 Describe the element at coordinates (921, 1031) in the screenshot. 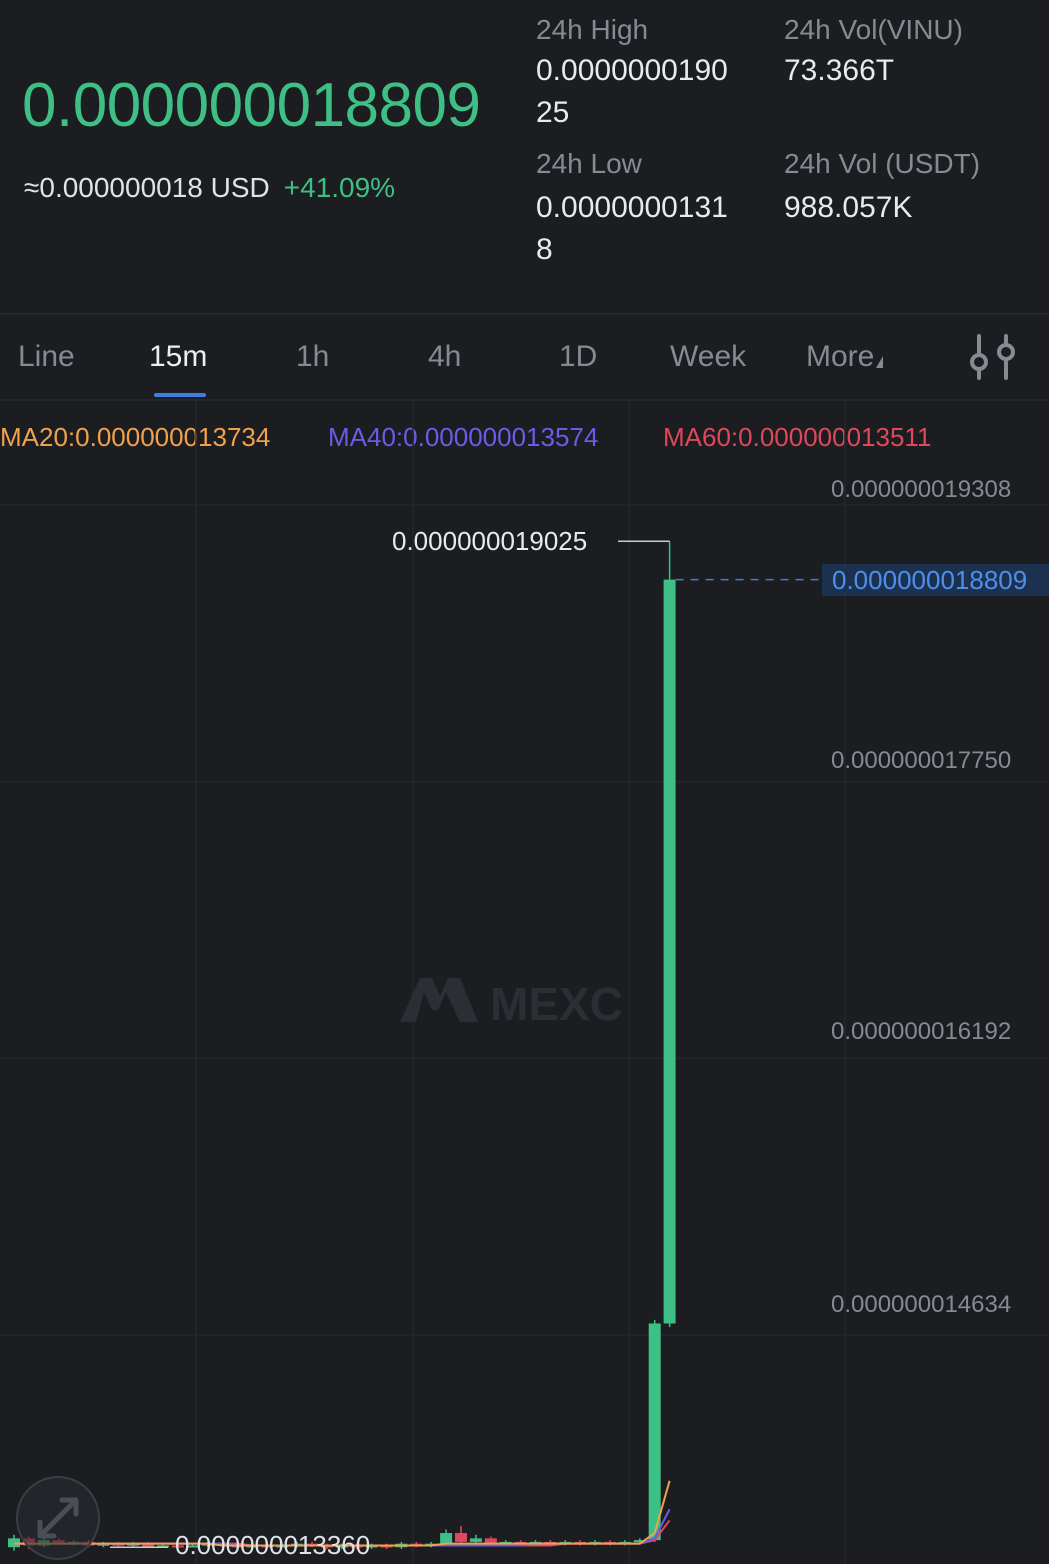

I see `y-axis-label-3: 0.000000016192` at that location.